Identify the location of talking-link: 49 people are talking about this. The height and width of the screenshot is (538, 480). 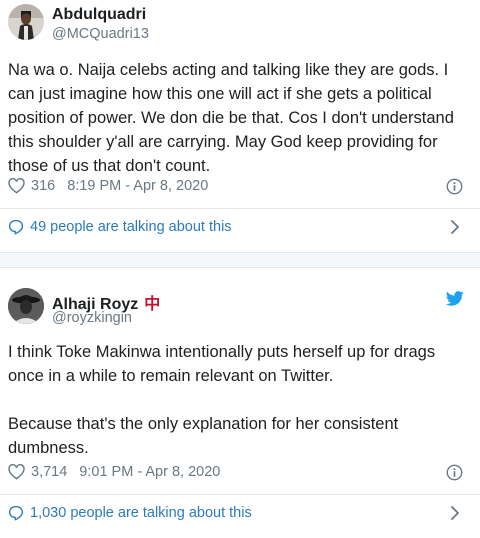
(239, 227).